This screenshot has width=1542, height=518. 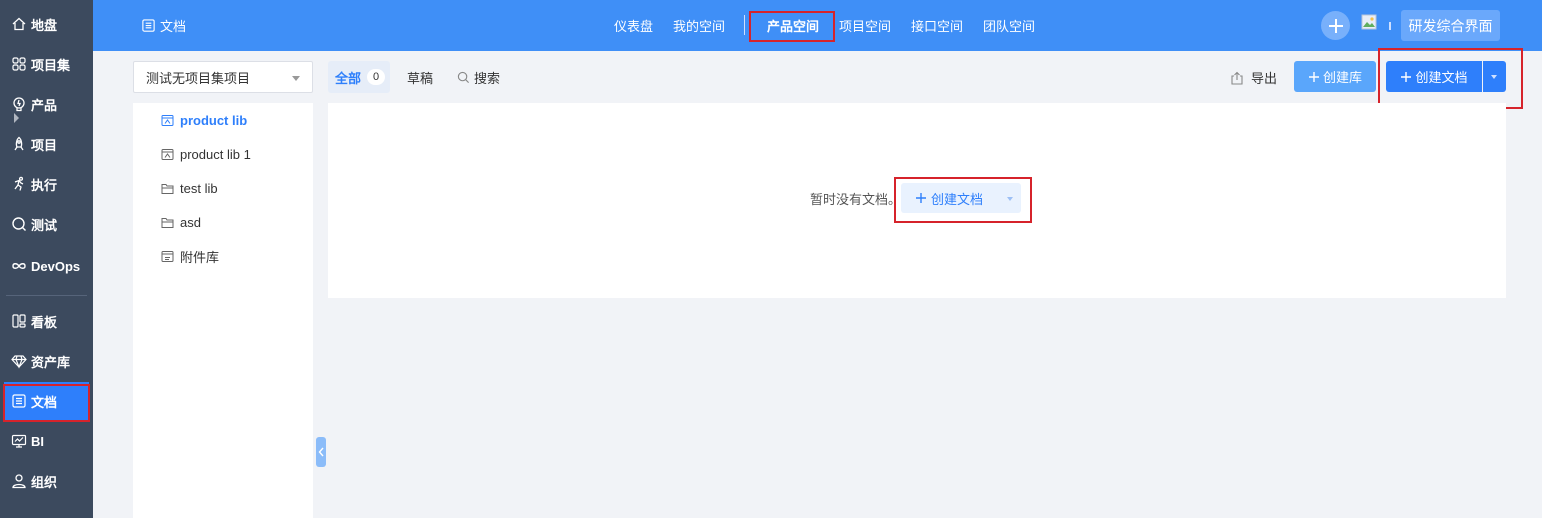 I want to click on monitor-icon, so click(x=19, y=441).